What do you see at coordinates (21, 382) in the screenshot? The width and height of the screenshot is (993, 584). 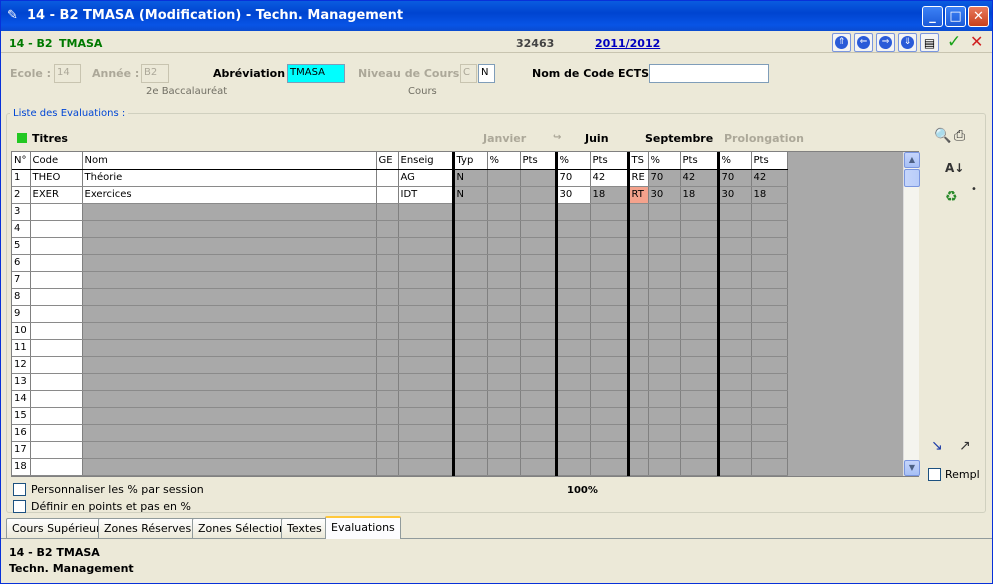 I see `grid-cell: 13` at bounding box center [21, 382].